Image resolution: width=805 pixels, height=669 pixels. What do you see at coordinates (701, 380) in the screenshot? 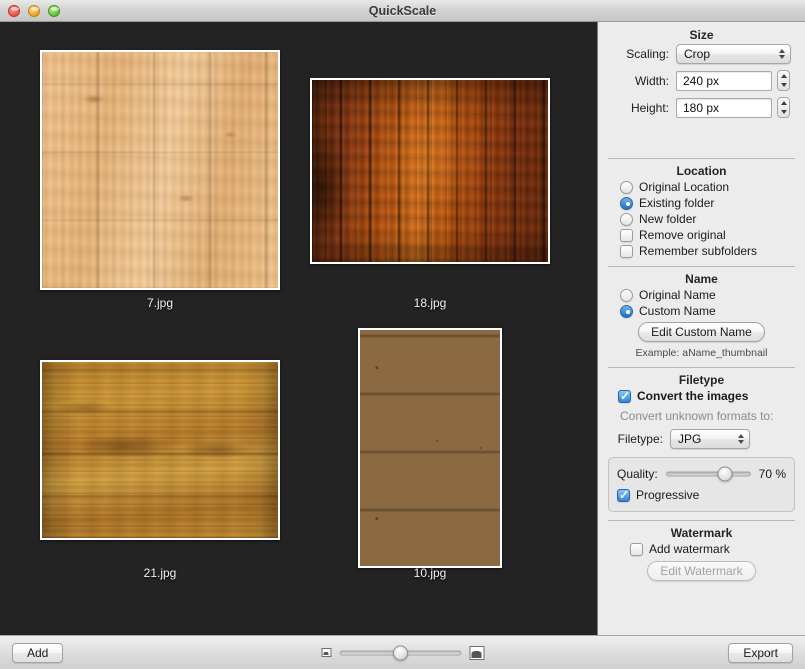
I see `filetype-section-title: Filetype` at bounding box center [701, 380].